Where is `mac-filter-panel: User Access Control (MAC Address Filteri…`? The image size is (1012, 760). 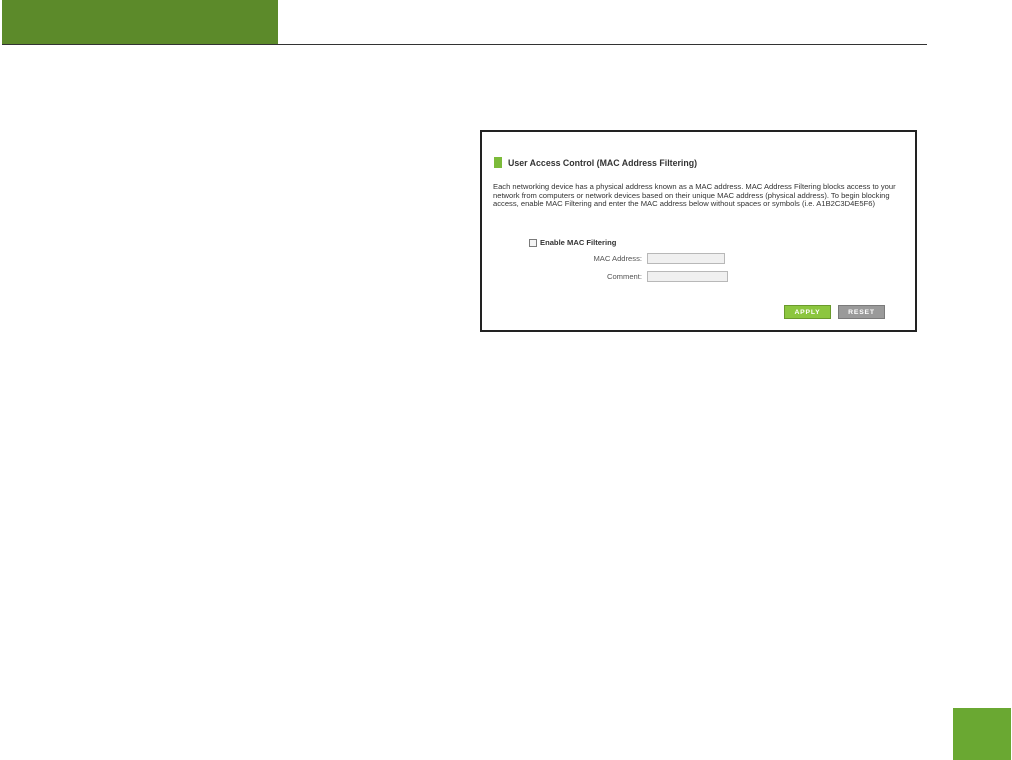 mac-filter-panel: User Access Control (MAC Address Filteri… is located at coordinates (698, 231).